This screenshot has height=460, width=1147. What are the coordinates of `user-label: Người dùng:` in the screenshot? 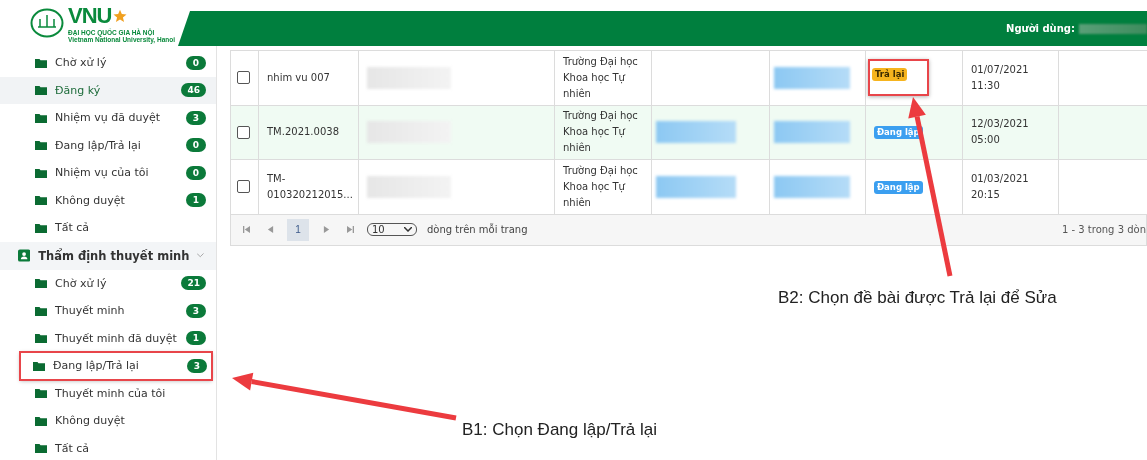 It's located at (1040, 28).